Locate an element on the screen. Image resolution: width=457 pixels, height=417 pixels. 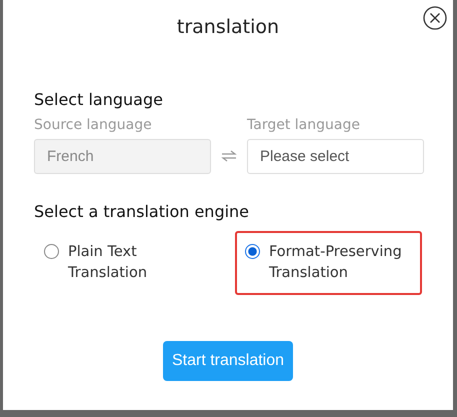
close-icon is located at coordinates (435, 18).